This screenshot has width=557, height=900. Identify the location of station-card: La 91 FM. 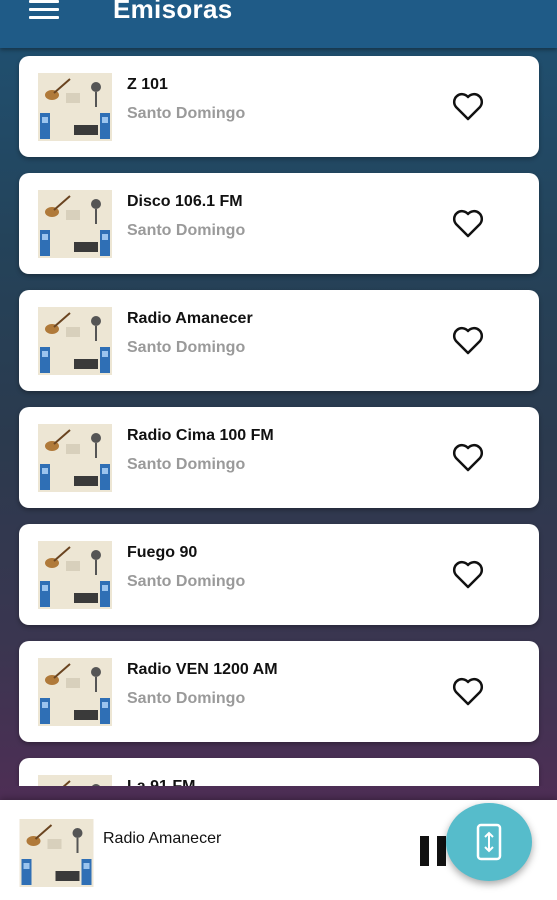
(279, 772).